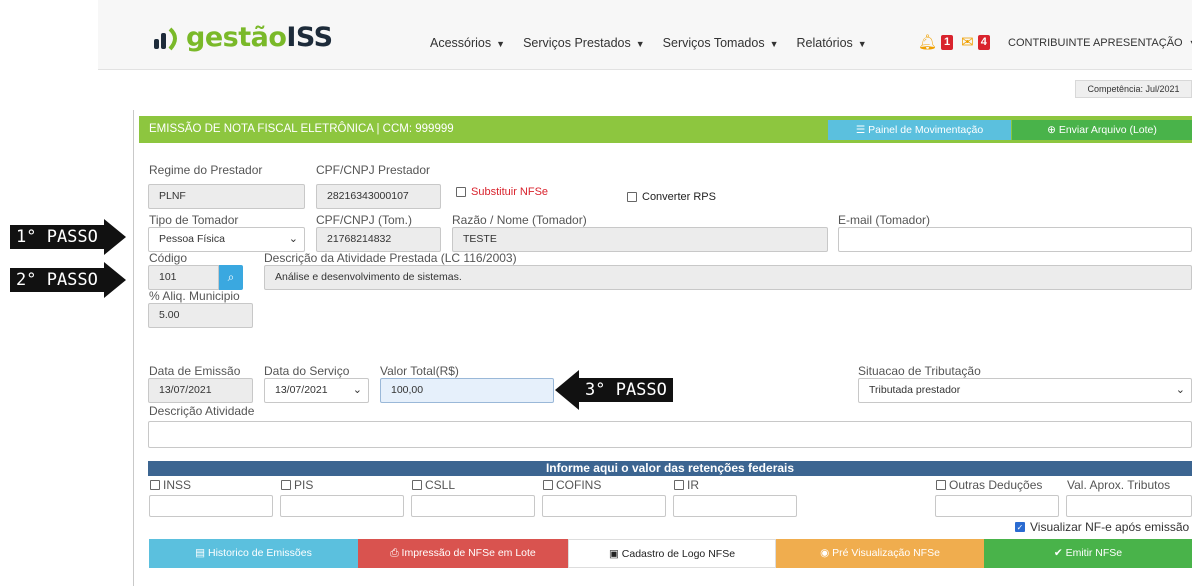 The height and width of the screenshot is (586, 1192). What do you see at coordinates (170, 485) in the screenshot?
I see `inss-checkbox: INSS` at bounding box center [170, 485].